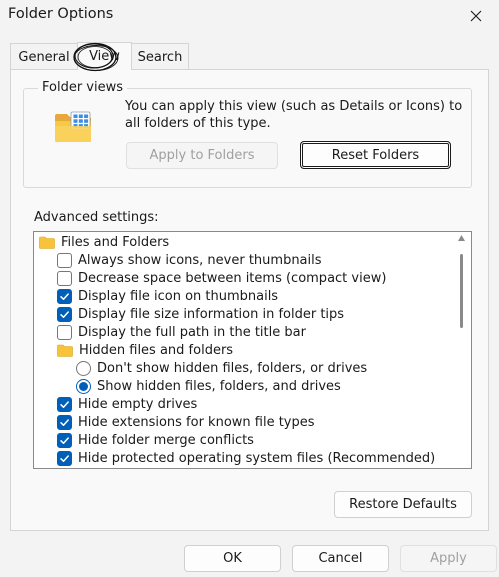 This screenshot has width=499, height=577. I want to click on tab-search: Search, so click(160, 56).